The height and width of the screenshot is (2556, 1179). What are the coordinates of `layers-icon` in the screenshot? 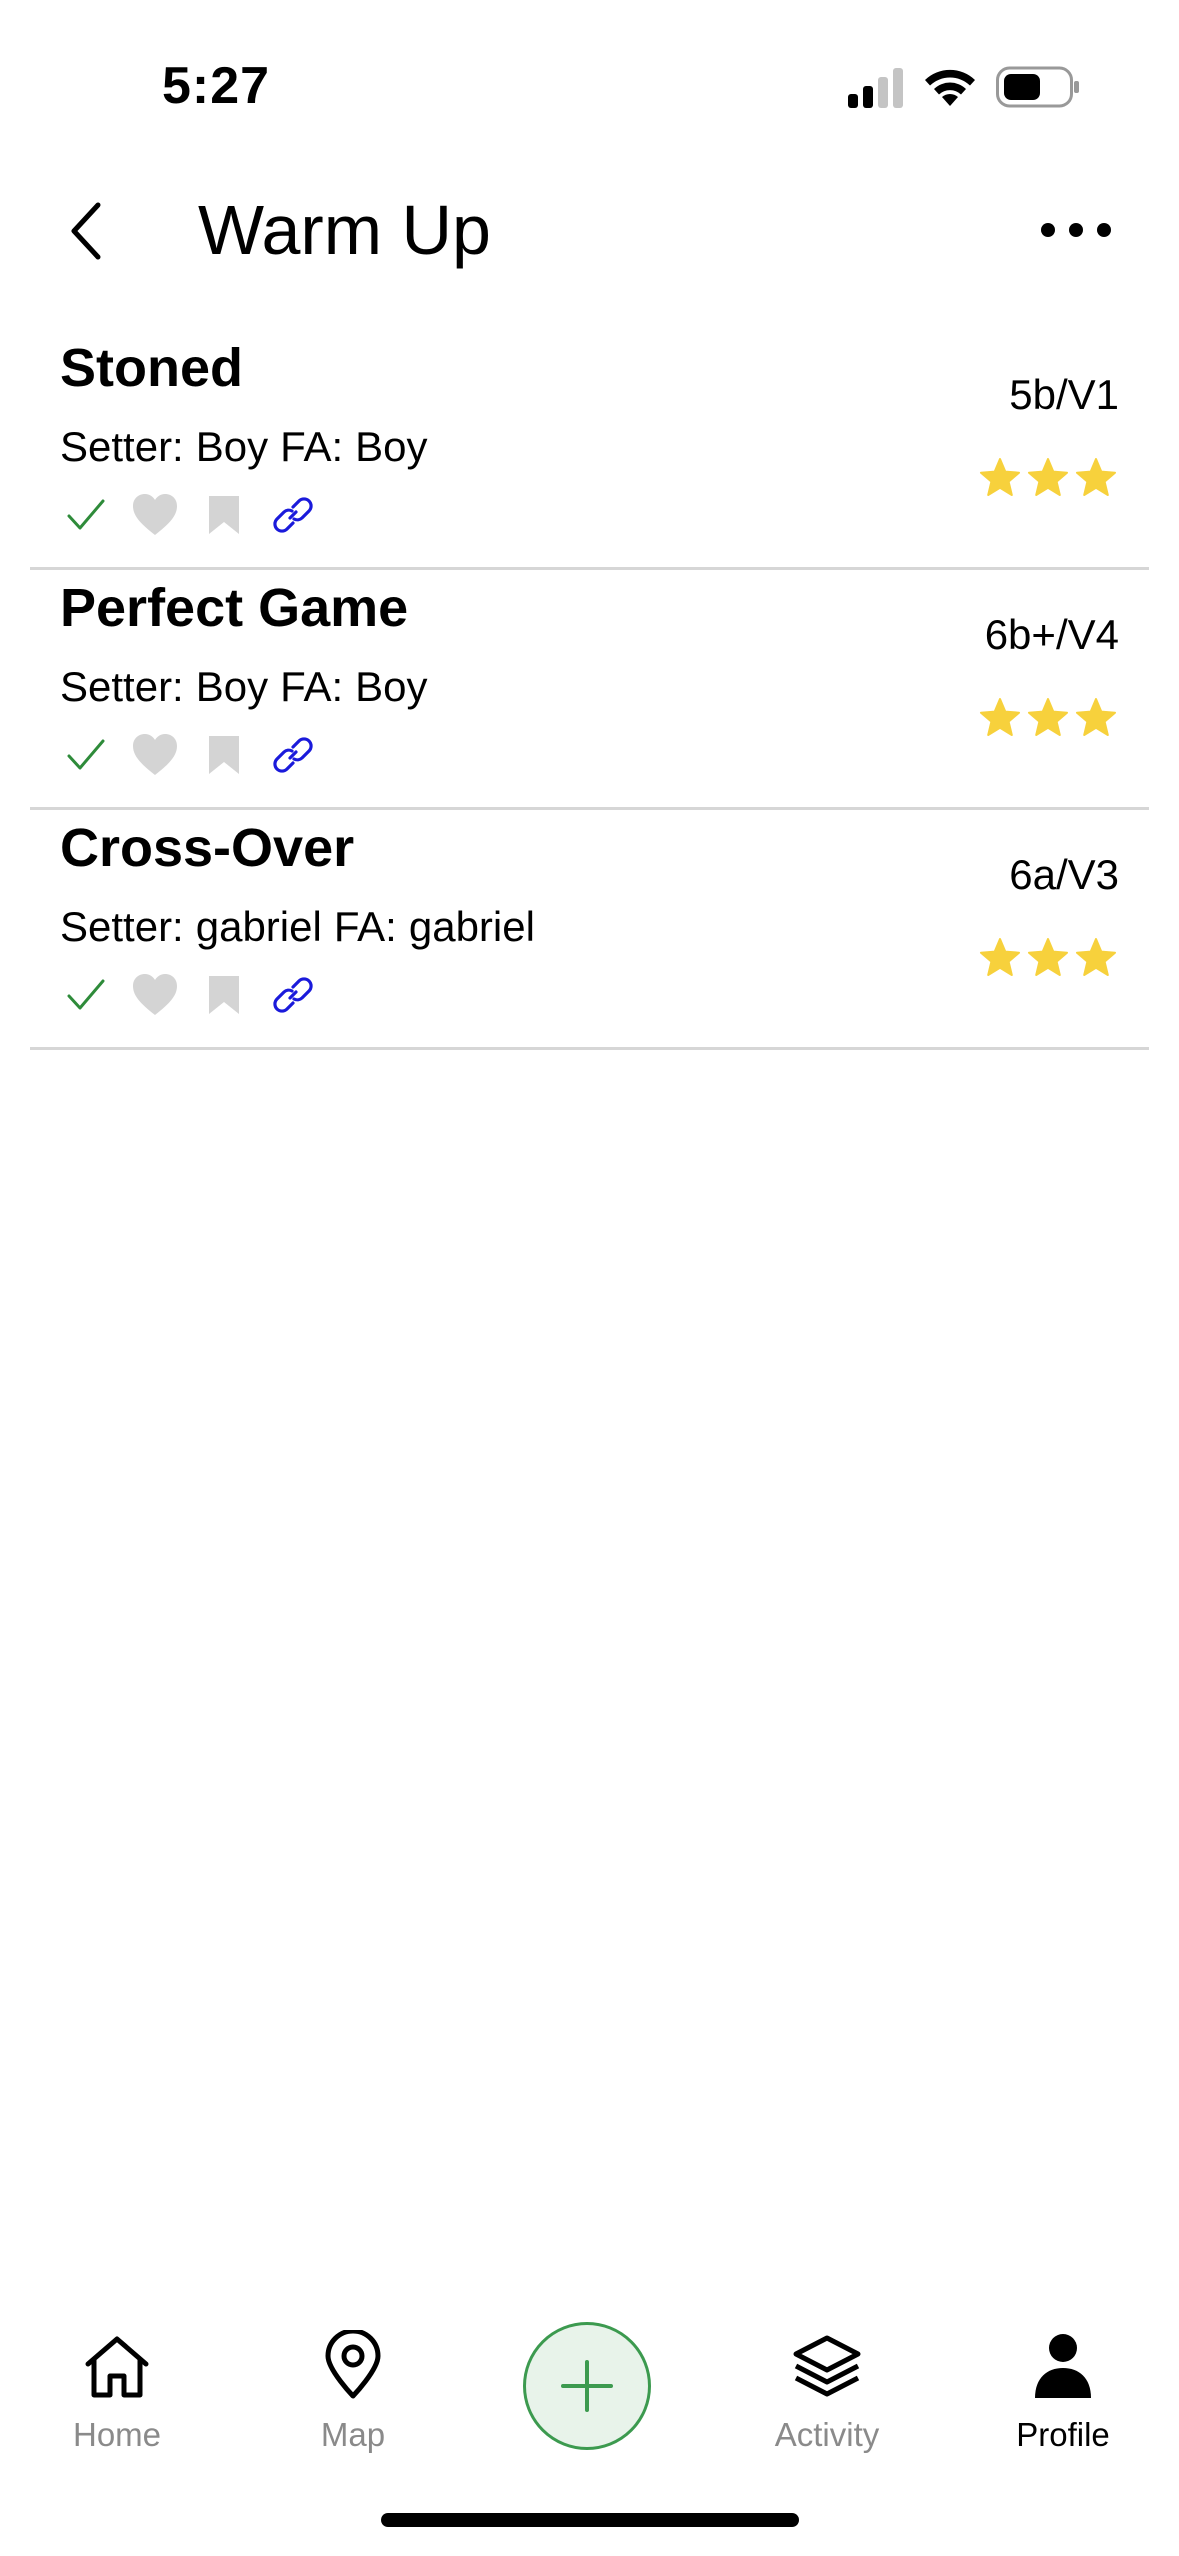 It's located at (827, 2366).